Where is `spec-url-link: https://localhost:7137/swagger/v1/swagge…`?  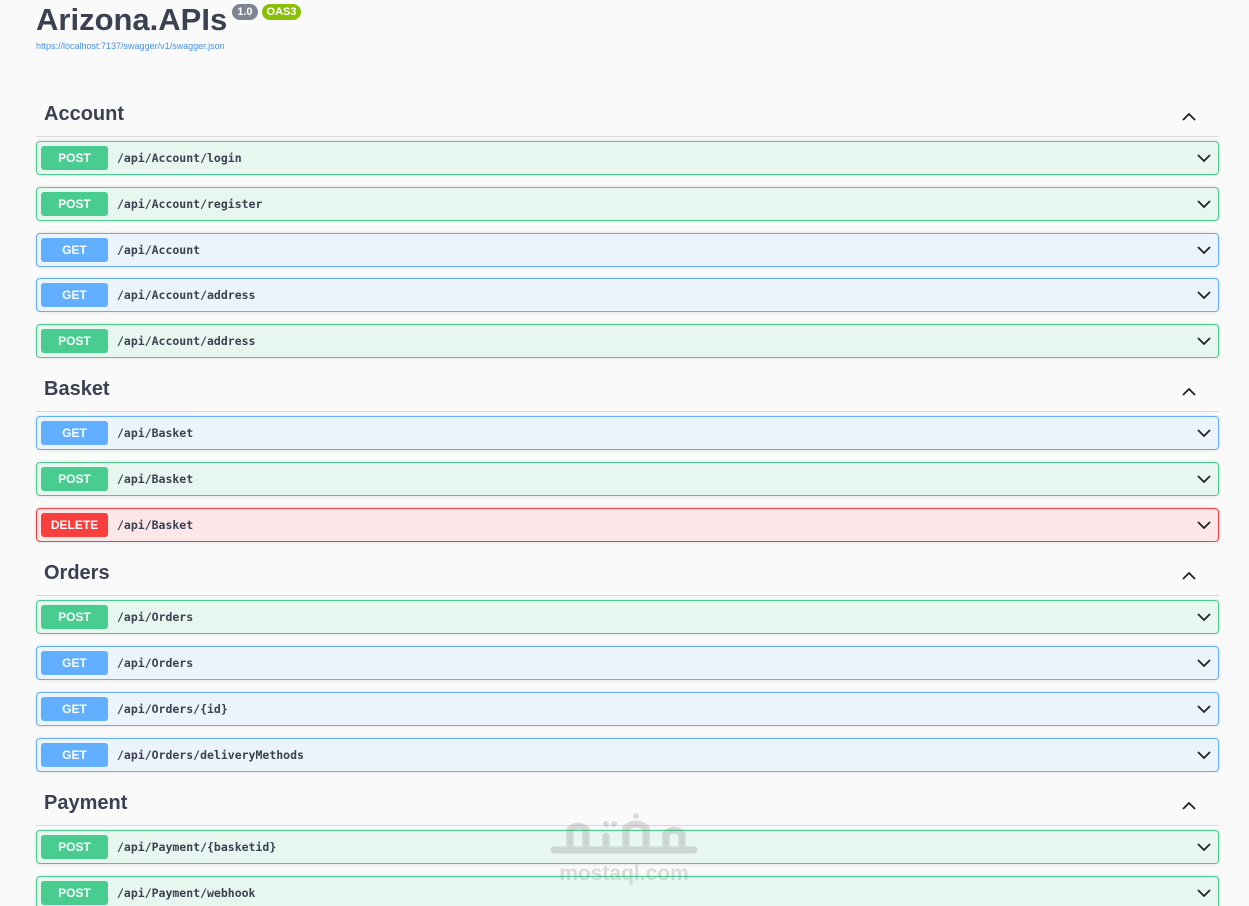 spec-url-link: https://localhost:7137/swagger/v1/swagge… is located at coordinates (168, 46).